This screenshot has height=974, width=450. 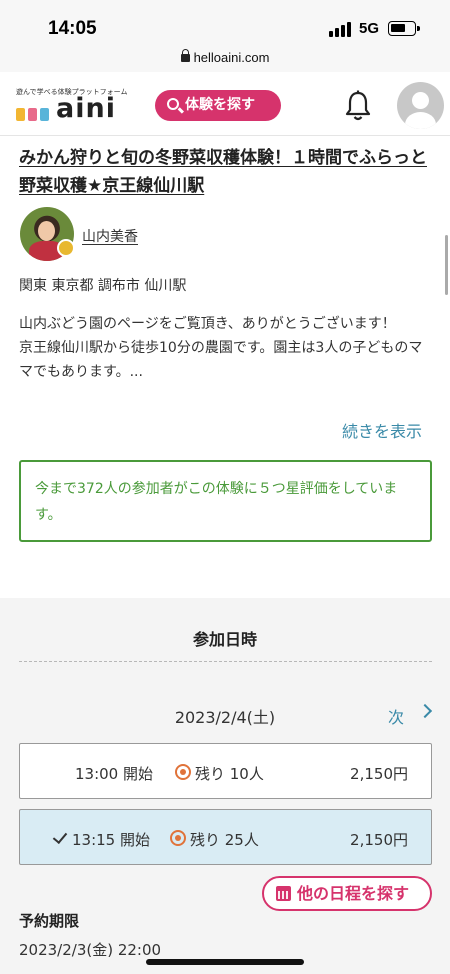 I want to click on time-slot: 13:00 開始 残り 10人 2,150円, so click(x=225, y=771).